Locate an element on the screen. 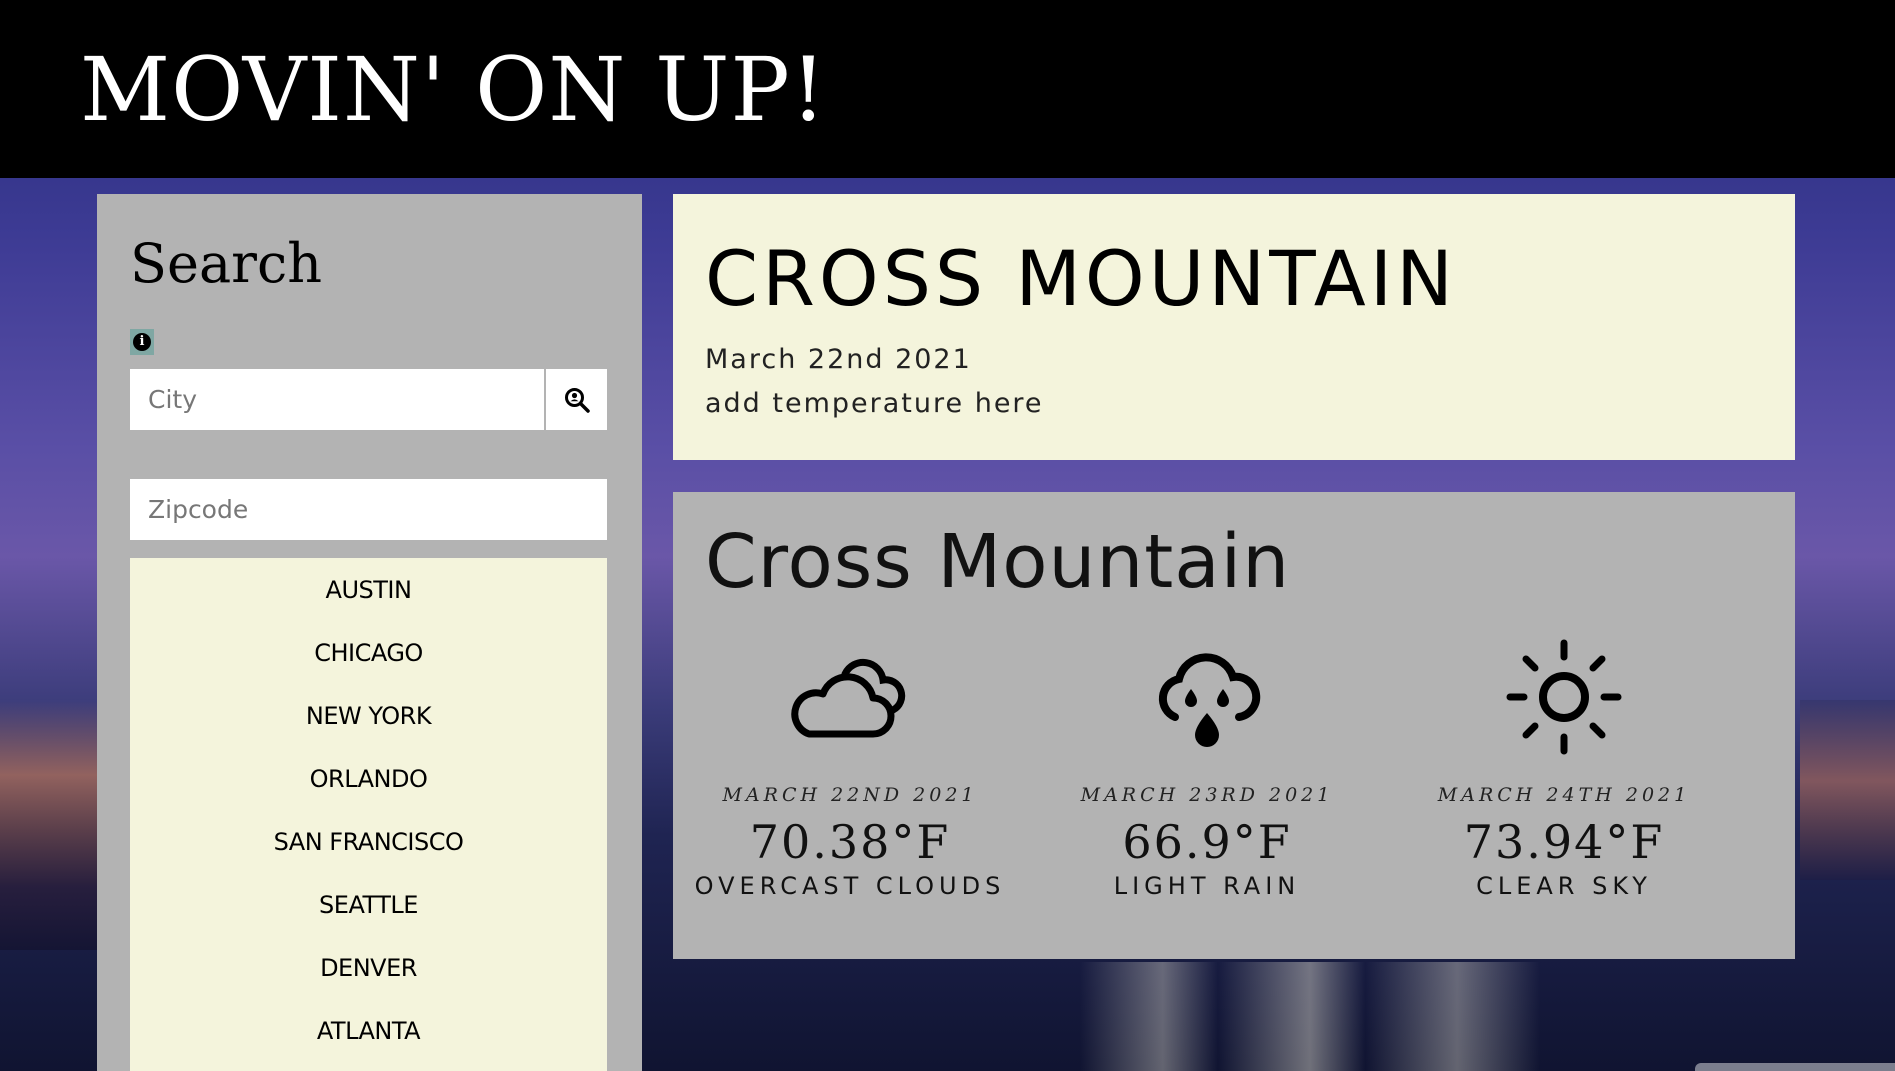  search-heading: Search is located at coordinates (226, 263).